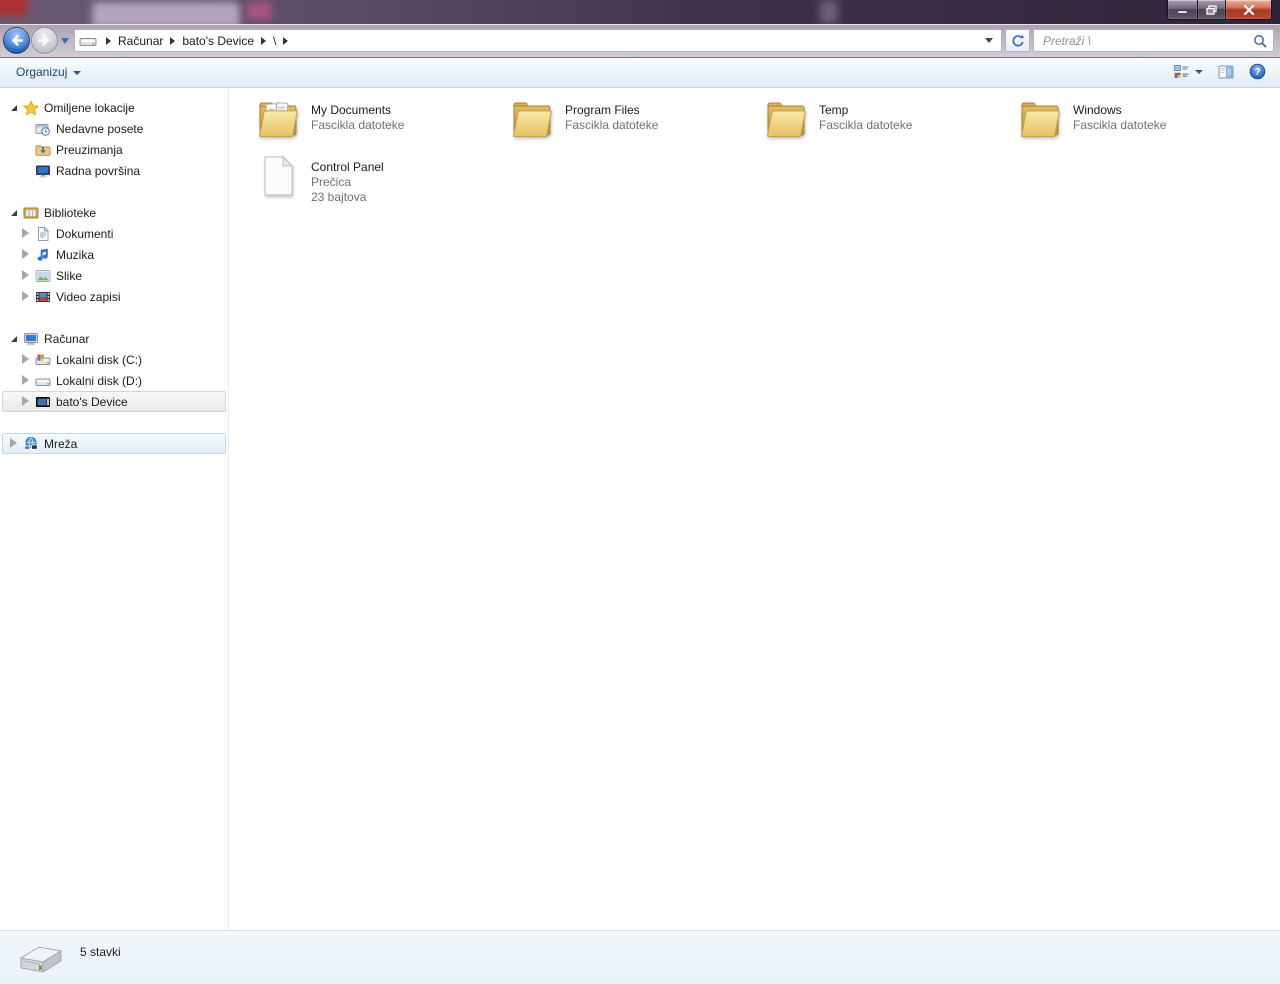 This screenshot has width=1280, height=984. I want to click on organize-button: Organizuj, so click(49, 72).